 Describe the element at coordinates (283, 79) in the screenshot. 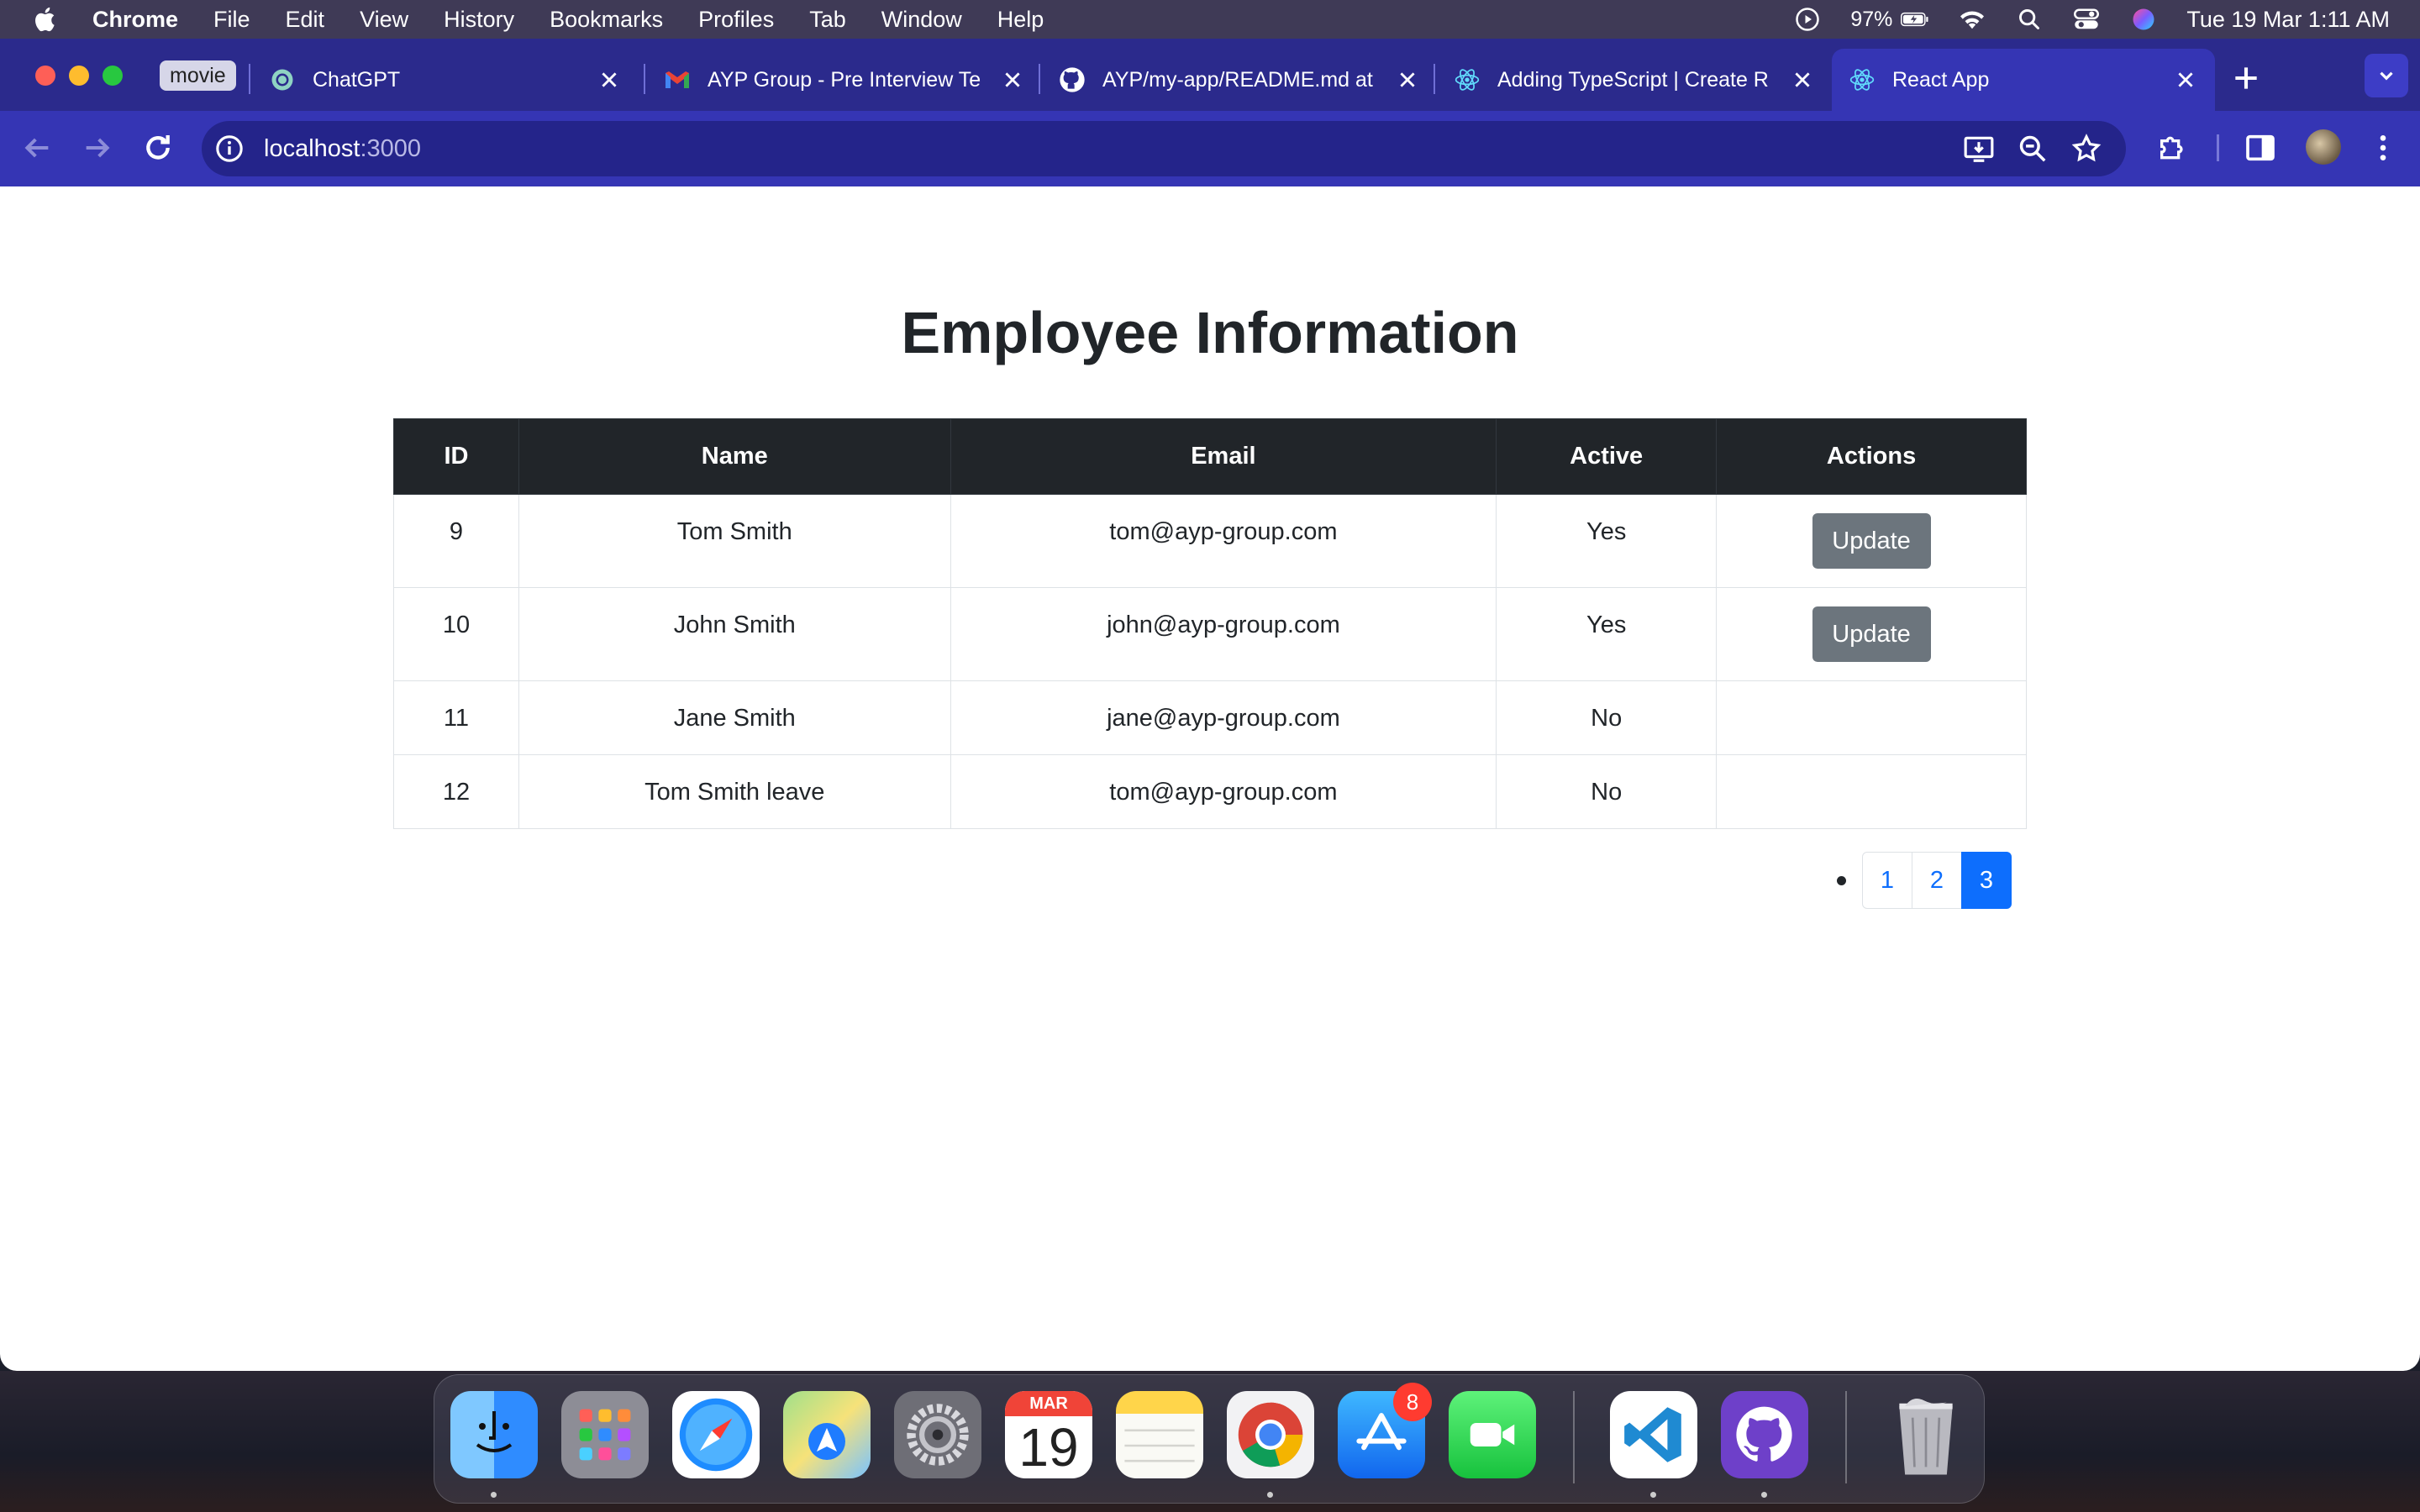

I see `openai-icon` at that location.